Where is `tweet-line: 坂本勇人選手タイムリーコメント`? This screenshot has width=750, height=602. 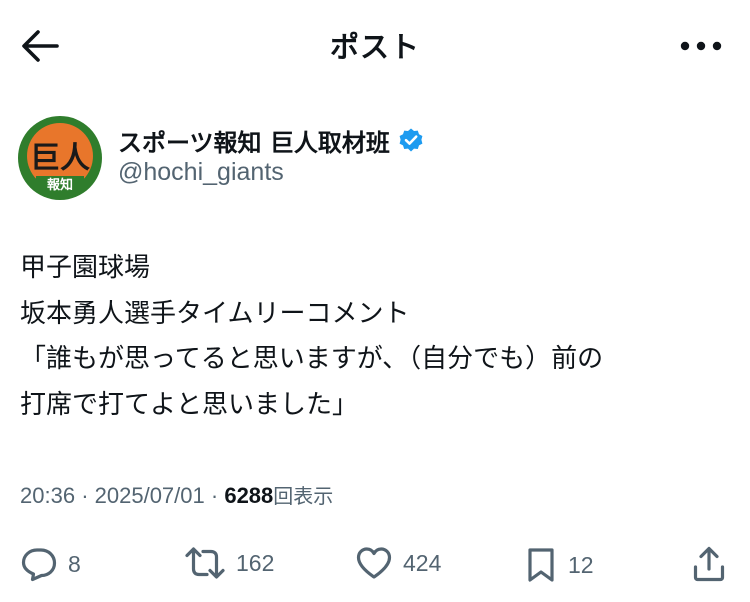 tweet-line: 坂本勇人選手タイムリーコメント is located at coordinates (215, 313).